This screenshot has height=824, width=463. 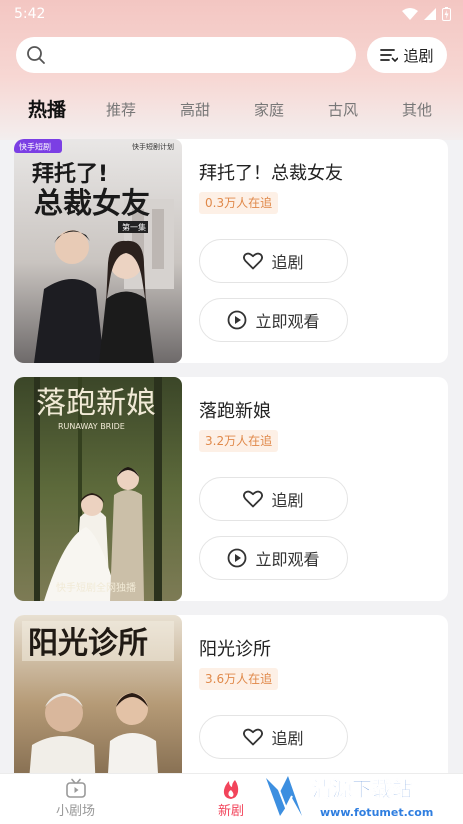 What do you see at coordinates (446, 14) in the screenshot?
I see `battery-icon` at bounding box center [446, 14].